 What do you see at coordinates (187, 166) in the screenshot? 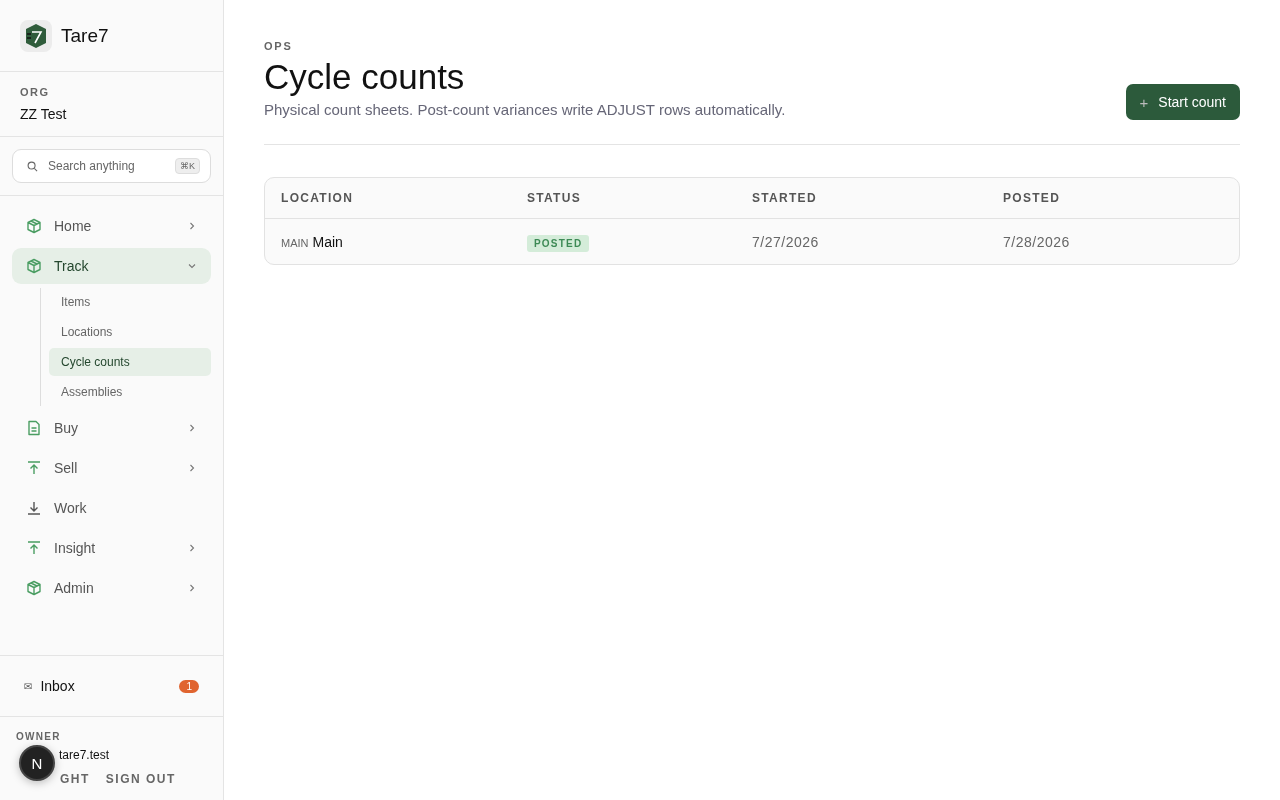
I see `shortcut-key: ⌘K` at bounding box center [187, 166].